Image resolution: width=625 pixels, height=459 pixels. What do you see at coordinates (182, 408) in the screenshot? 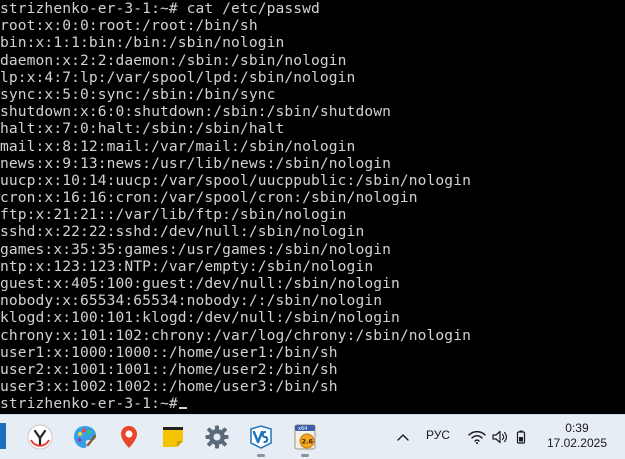
I see `text-cursor` at bounding box center [182, 408].